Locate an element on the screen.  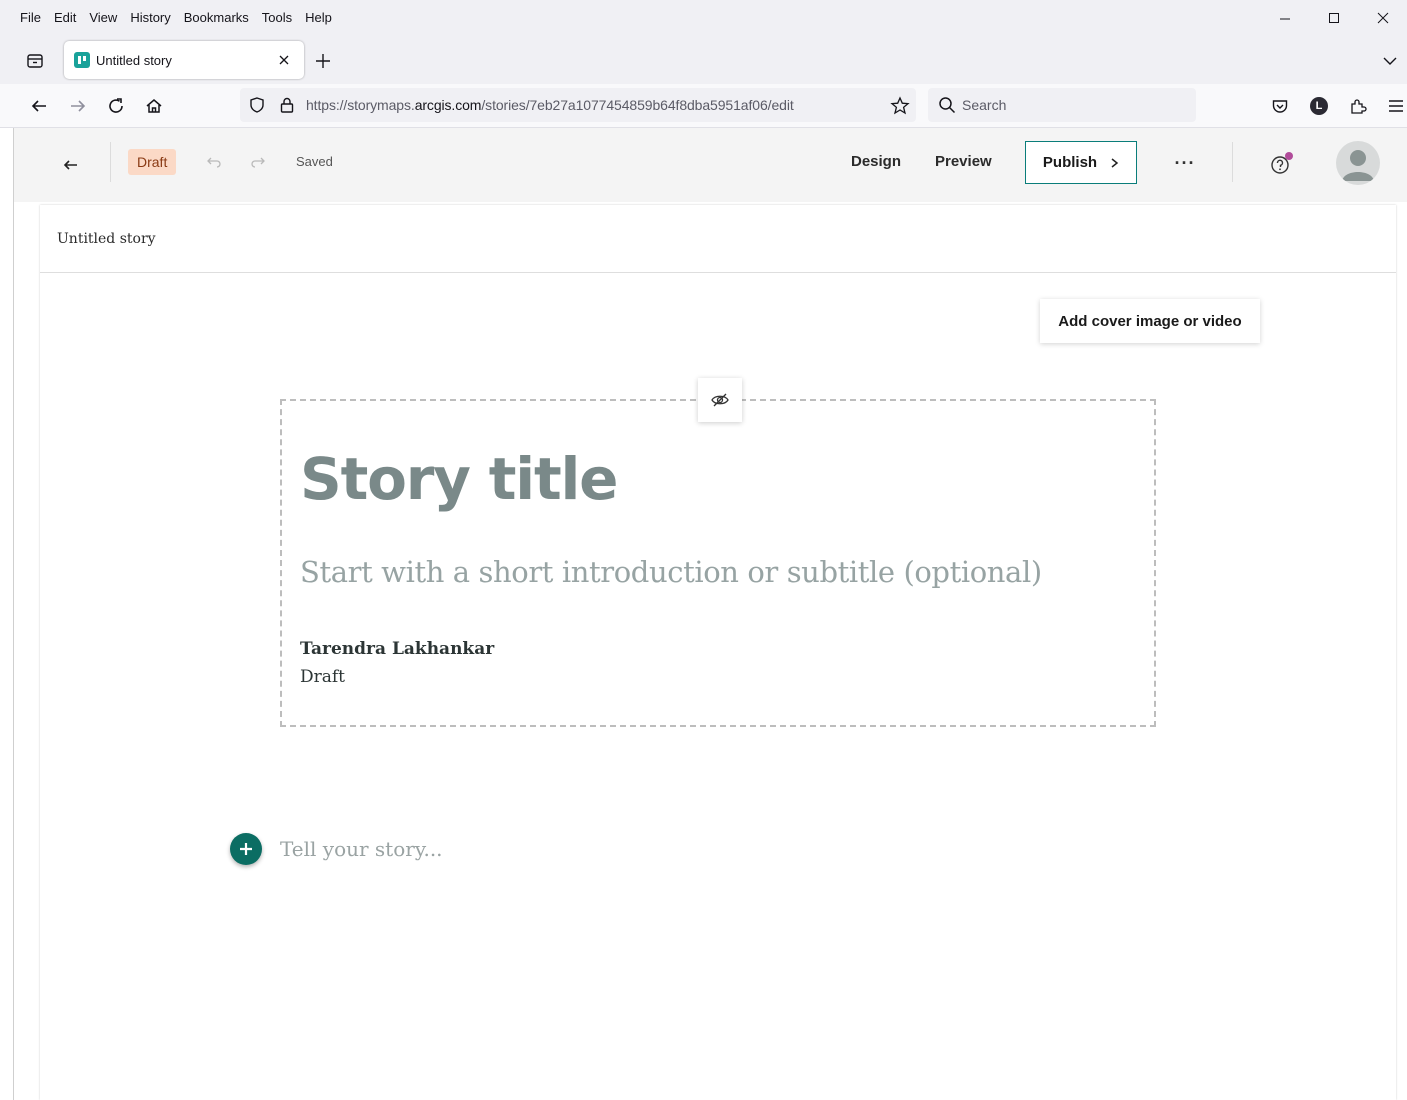
preview-button: Preview is located at coordinates (963, 161).